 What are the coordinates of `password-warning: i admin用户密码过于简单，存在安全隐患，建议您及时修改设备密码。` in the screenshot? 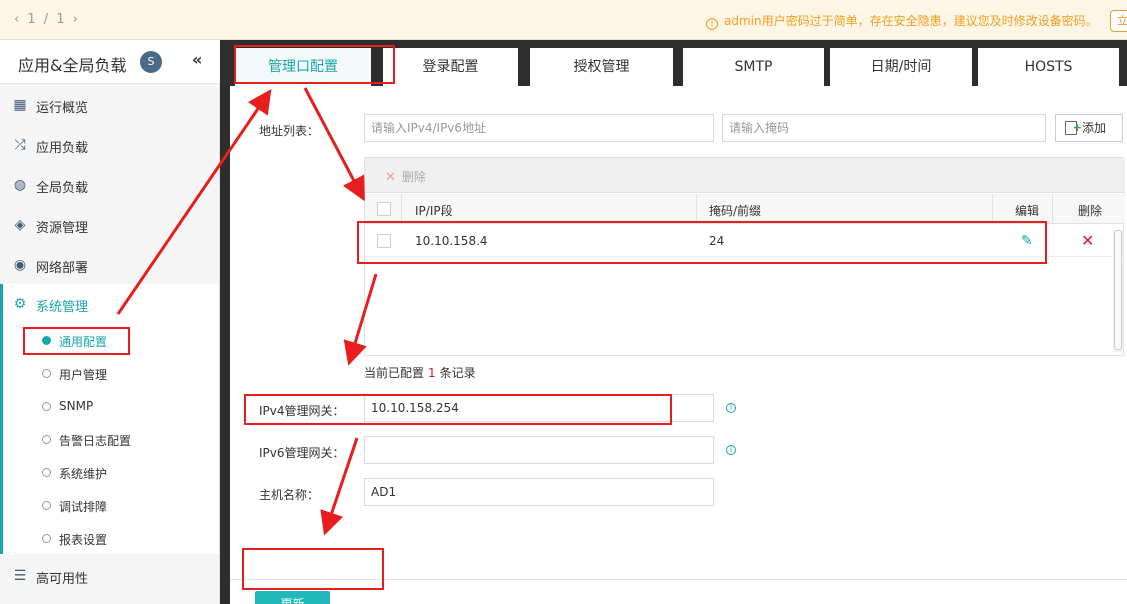 It's located at (902, 21).